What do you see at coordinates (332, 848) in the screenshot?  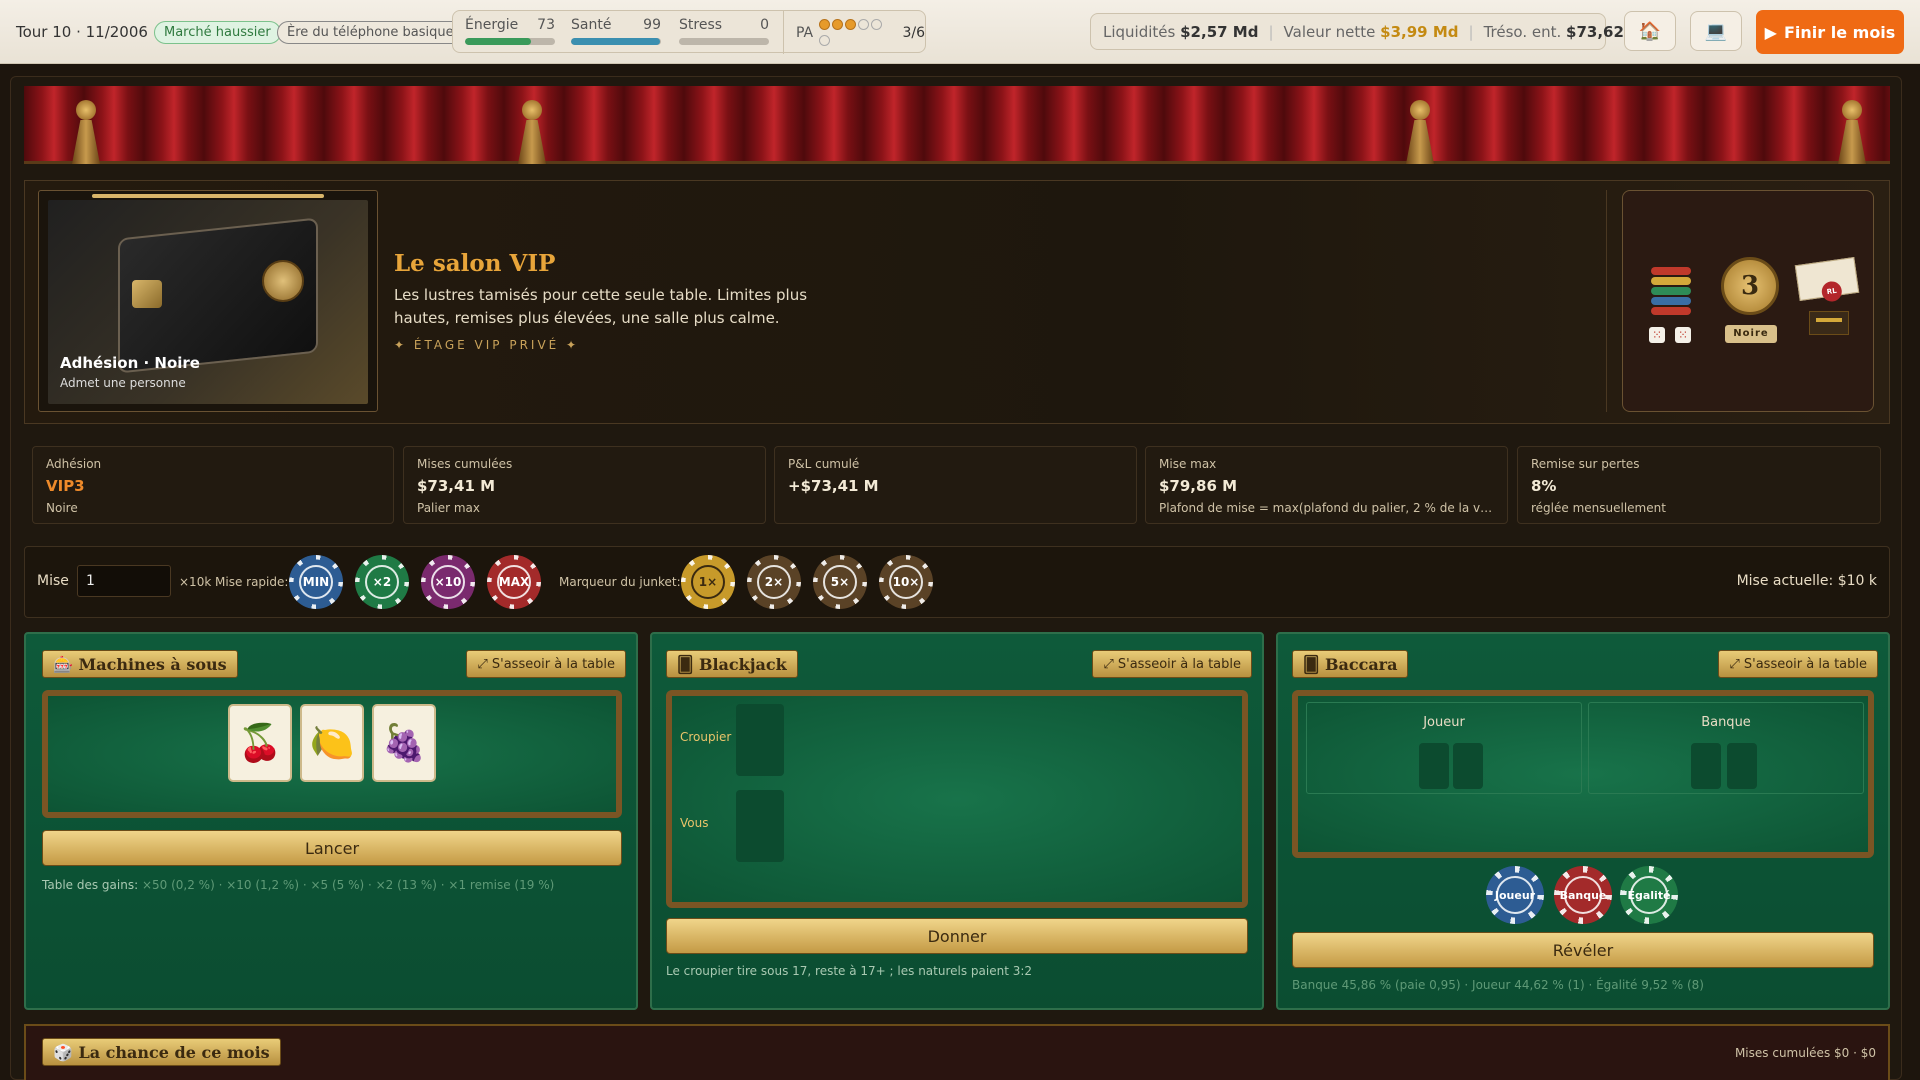 I see `spin-button: Lancer` at bounding box center [332, 848].